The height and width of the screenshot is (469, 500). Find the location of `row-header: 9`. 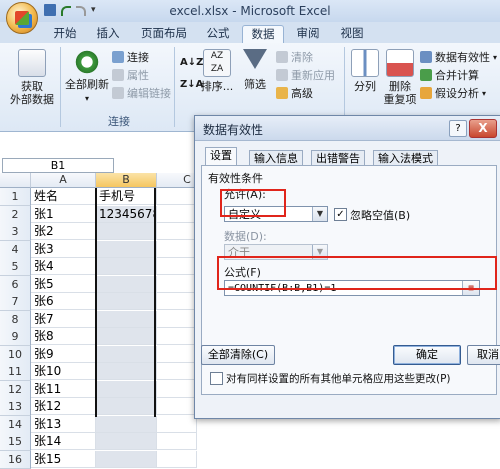

row-header: 9 is located at coordinates (15, 337).